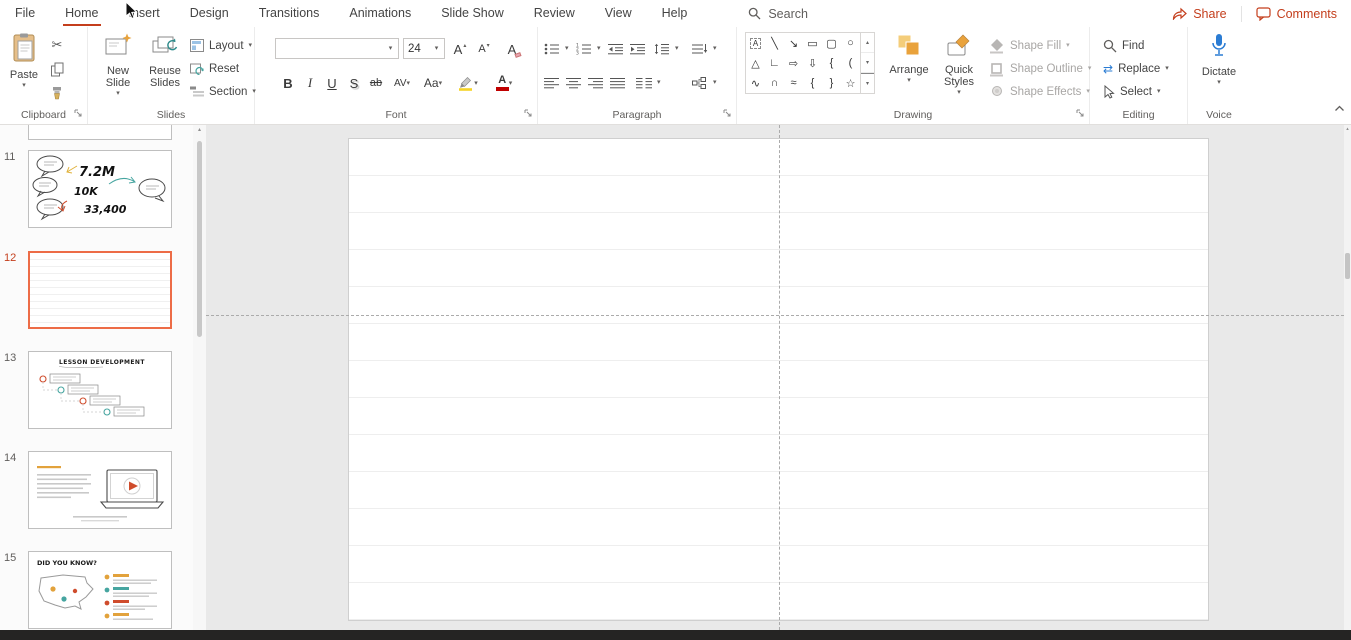  Describe the element at coordinates (850, 83) in the screenshot. I see `shape-cell-star: ☆` at that location.